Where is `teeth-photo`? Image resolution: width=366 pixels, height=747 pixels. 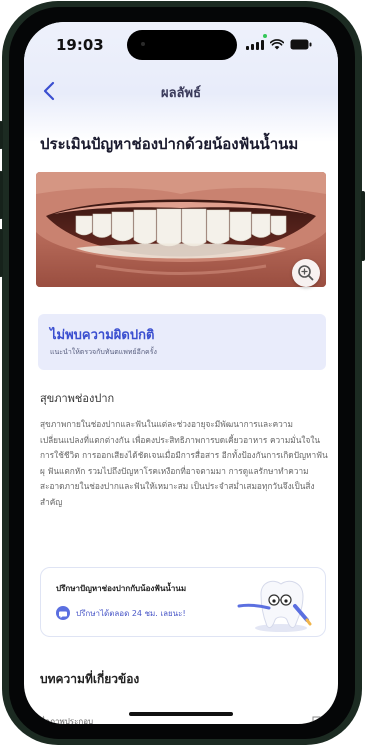 teeth-photo is located at coordinates (181, 229).